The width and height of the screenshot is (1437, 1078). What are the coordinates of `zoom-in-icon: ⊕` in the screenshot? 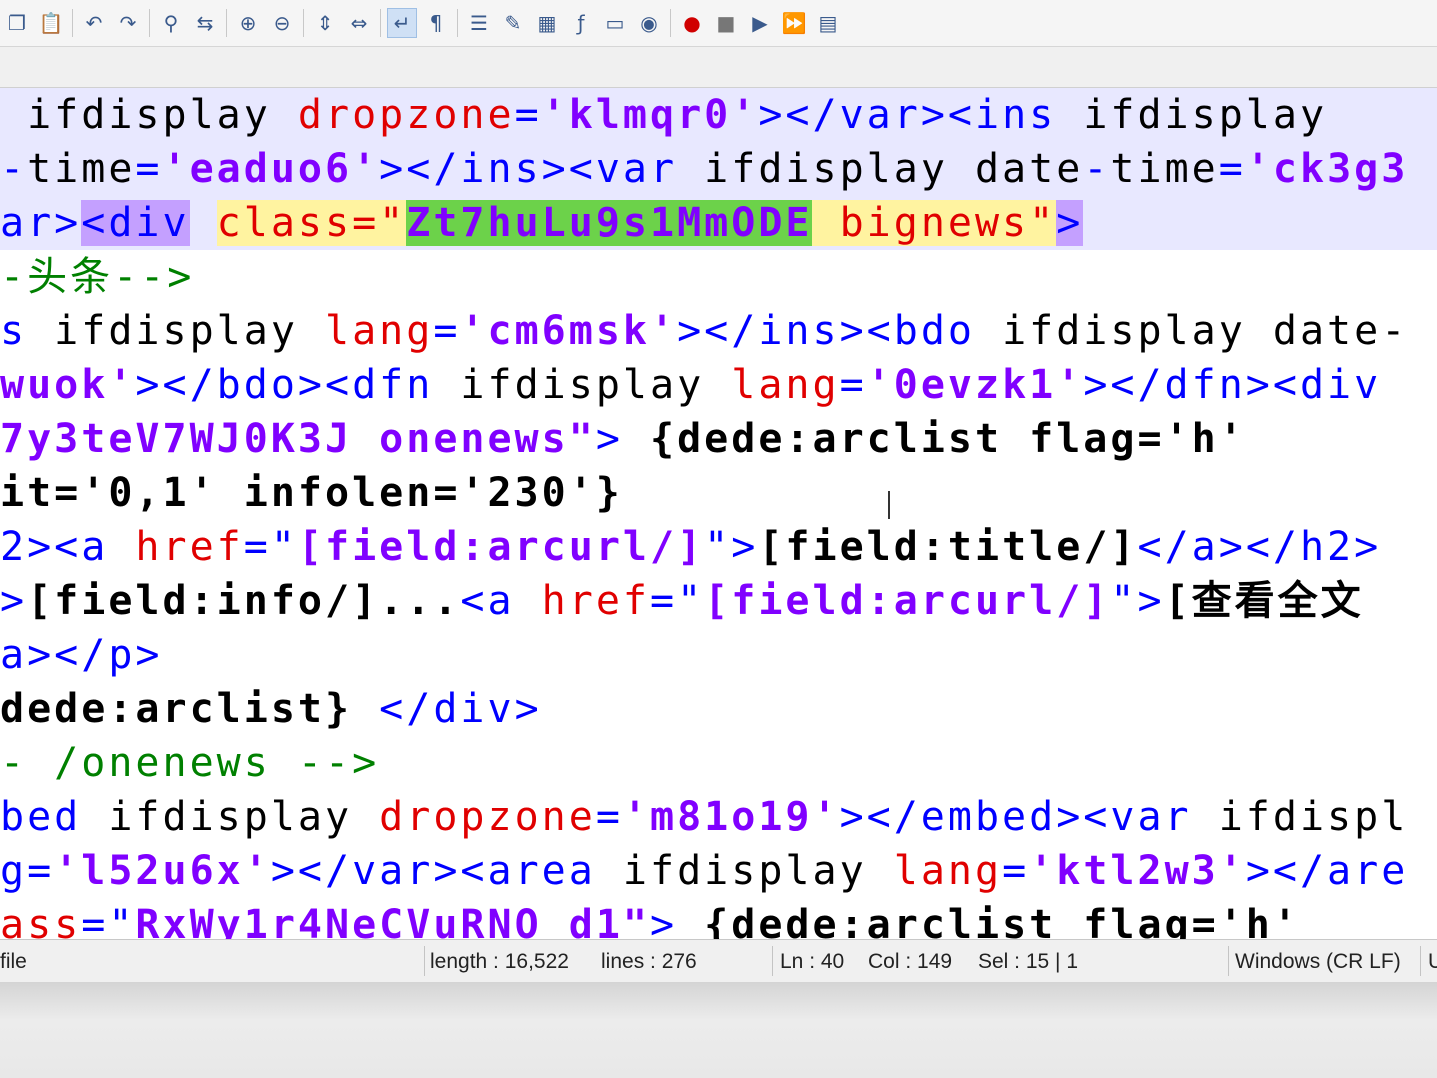 It's located at (248, 23).